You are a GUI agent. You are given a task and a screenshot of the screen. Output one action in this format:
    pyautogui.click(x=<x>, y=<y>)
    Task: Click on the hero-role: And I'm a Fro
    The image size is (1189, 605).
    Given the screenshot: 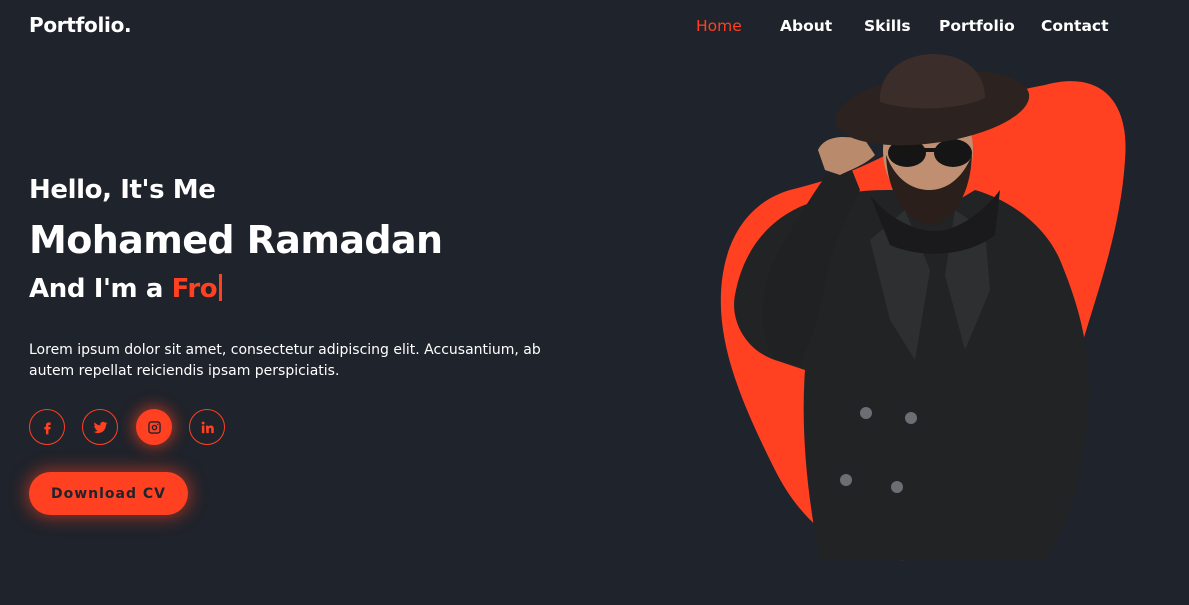 What is the action you would take?
    pyautogui.click(x=126, y=289)
    